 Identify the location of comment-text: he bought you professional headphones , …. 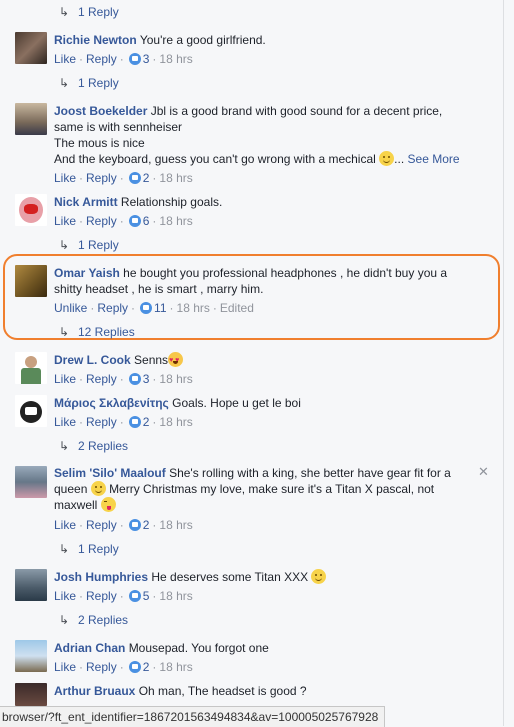
(285, 273).